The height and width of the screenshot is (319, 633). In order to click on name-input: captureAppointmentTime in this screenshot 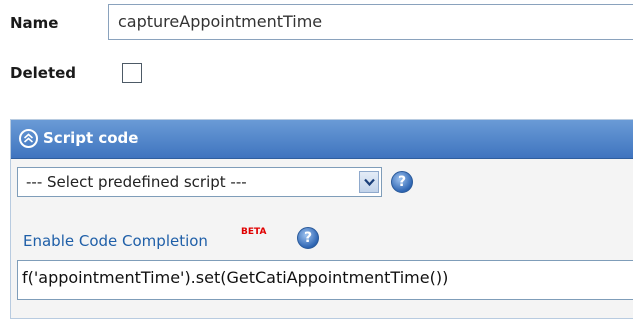, I will do `click(370, 22)`.